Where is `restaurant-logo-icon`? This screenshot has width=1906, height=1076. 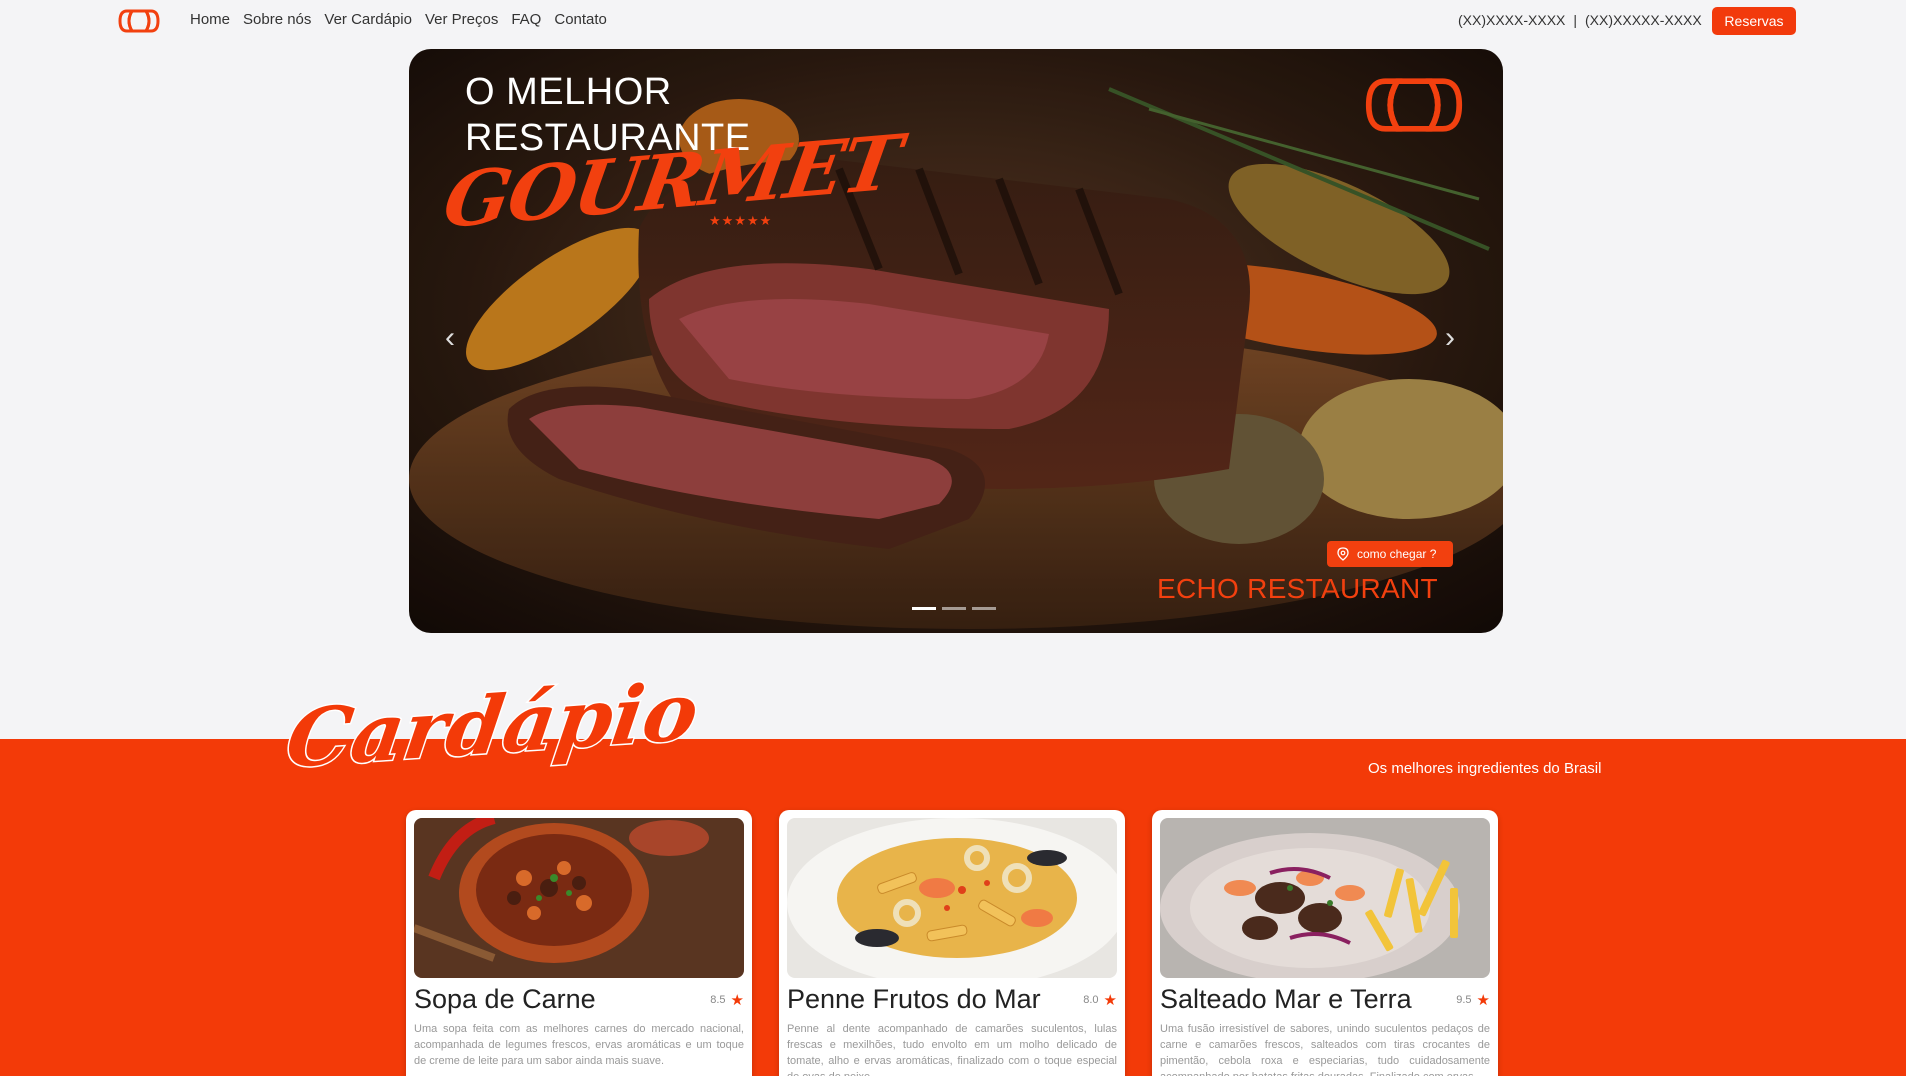 restaurant-logo-icon is located at coordinates (139, 21).